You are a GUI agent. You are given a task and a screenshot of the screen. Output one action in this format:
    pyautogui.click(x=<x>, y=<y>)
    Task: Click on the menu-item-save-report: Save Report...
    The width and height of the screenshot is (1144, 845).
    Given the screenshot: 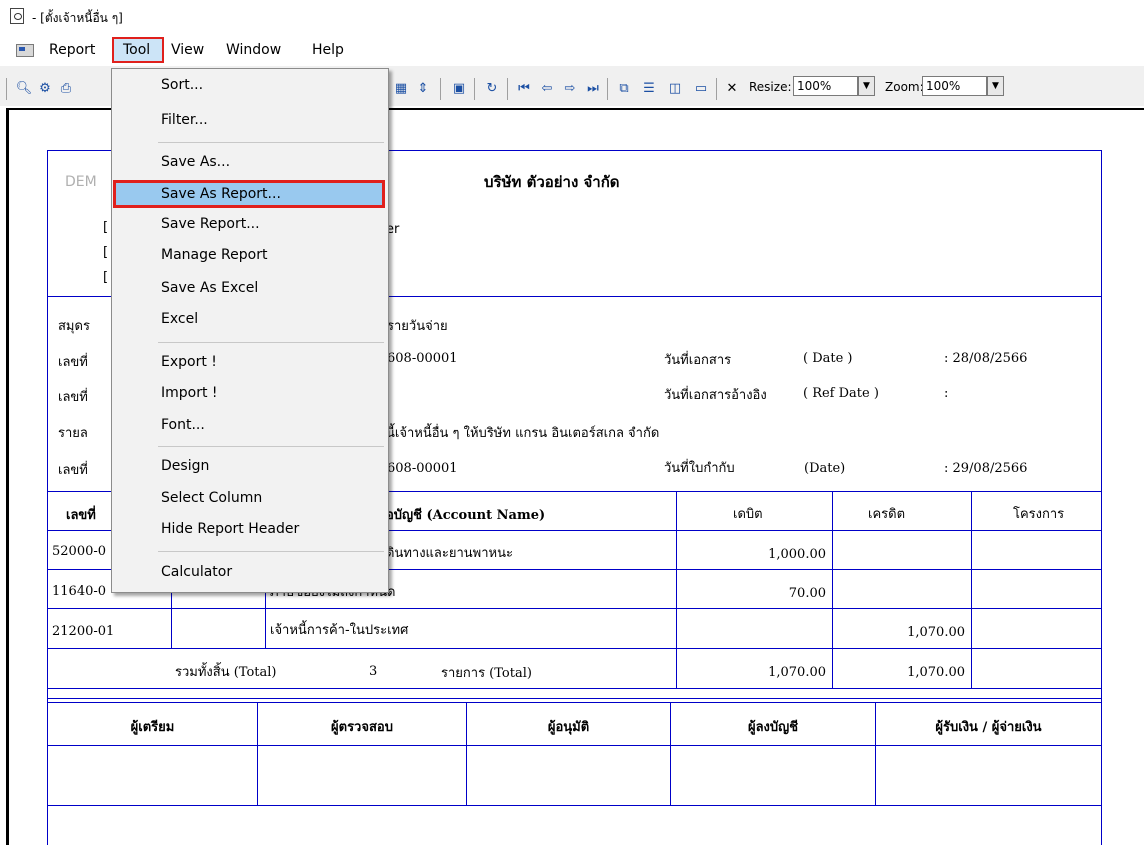 What is the action you would take?
    pyautogui.click(x=249, y=224)
    